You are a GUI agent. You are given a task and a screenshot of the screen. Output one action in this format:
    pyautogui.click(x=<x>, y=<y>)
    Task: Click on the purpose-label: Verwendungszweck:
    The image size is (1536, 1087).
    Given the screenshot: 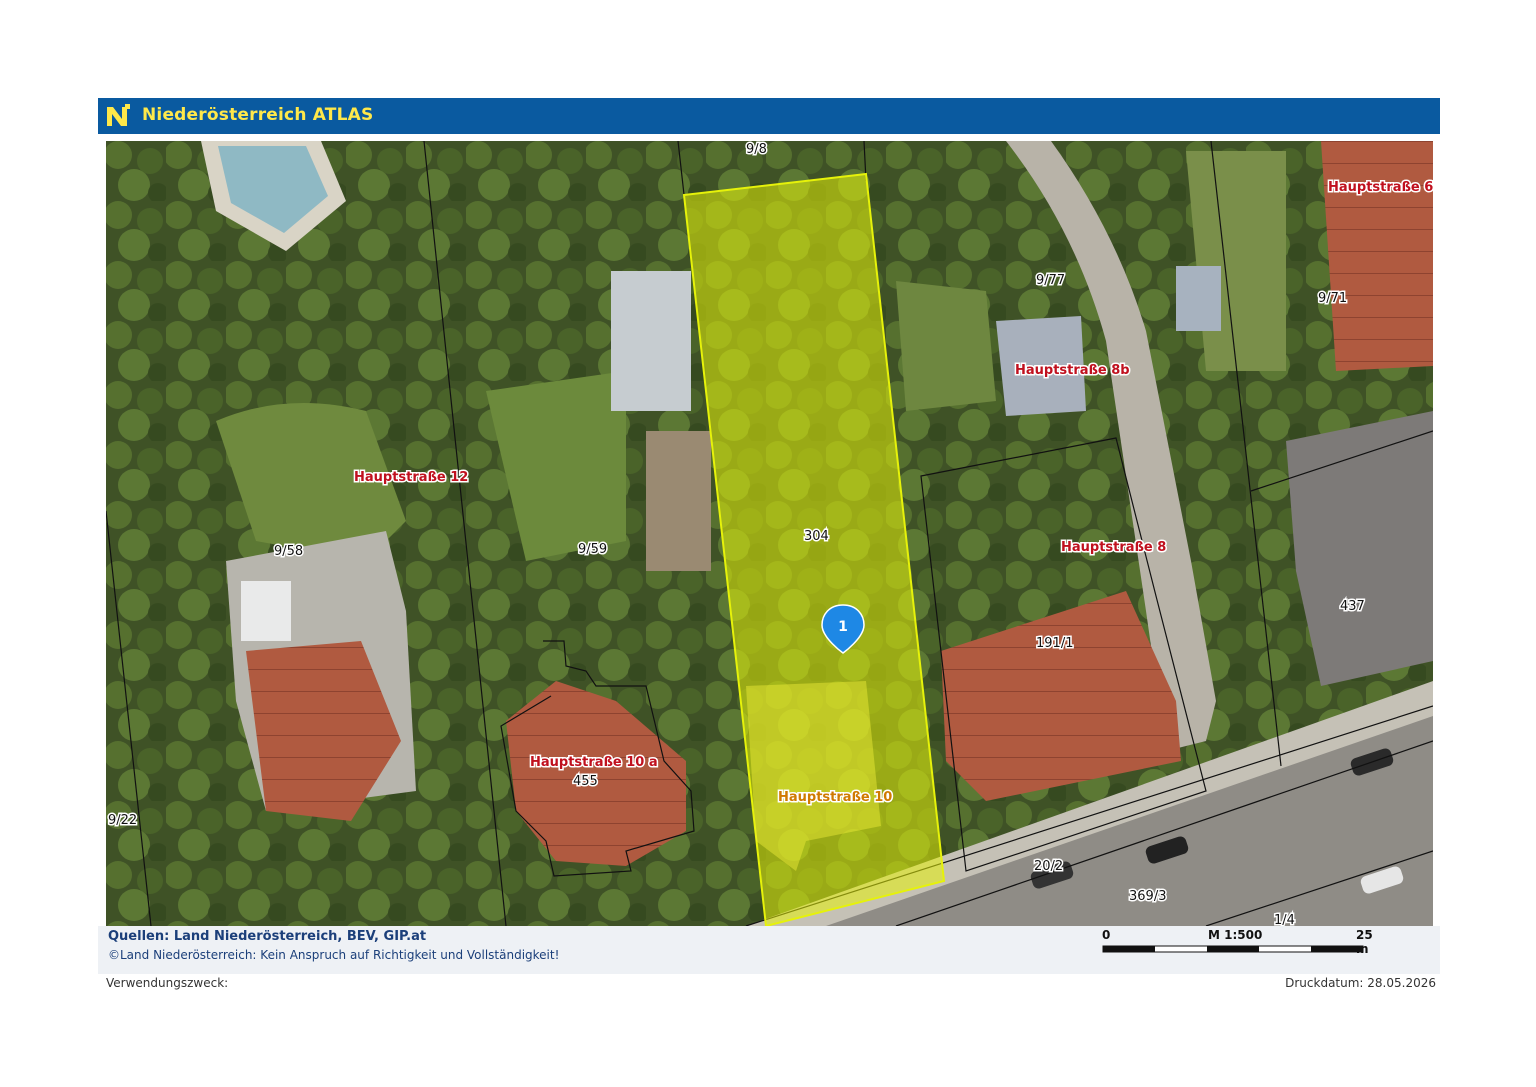 What is the action you would take?
    pyautogui.click(x=167, y=983)
    